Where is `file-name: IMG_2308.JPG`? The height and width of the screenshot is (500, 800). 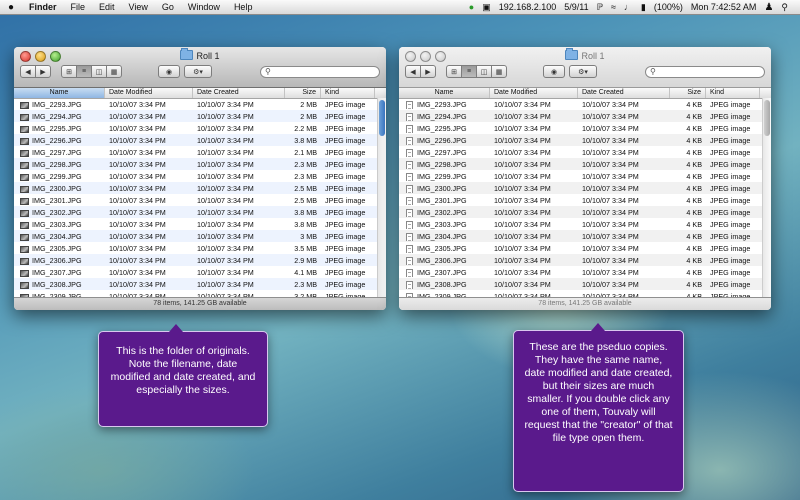
file-name: IMG_2308.JPG is located at coordinates (59, 284).